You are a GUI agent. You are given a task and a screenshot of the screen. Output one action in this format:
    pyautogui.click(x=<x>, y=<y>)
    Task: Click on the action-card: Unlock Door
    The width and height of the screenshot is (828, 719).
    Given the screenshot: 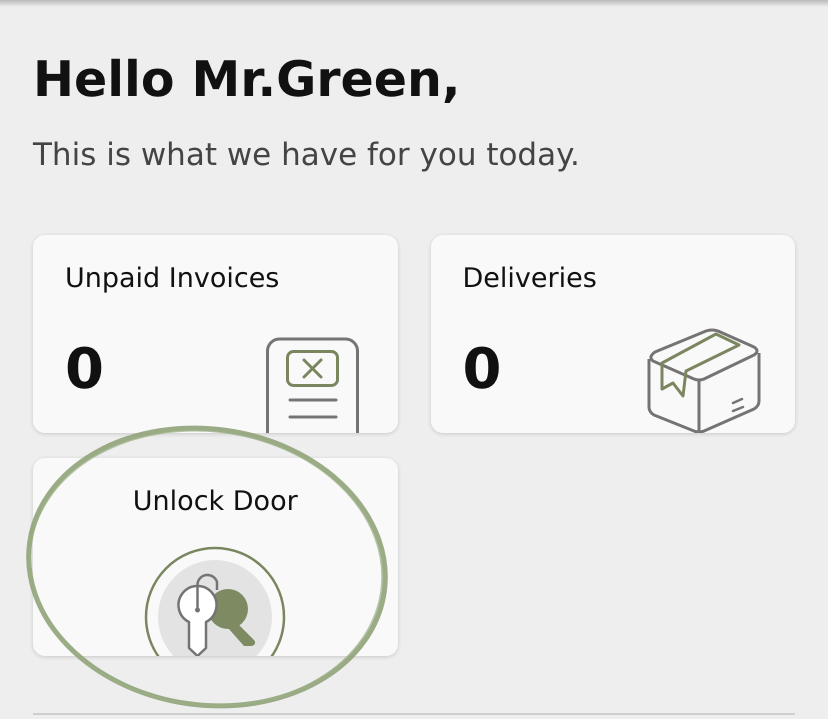 What is the action you would take?
    pyautogui.click(x=215, y=557)
    